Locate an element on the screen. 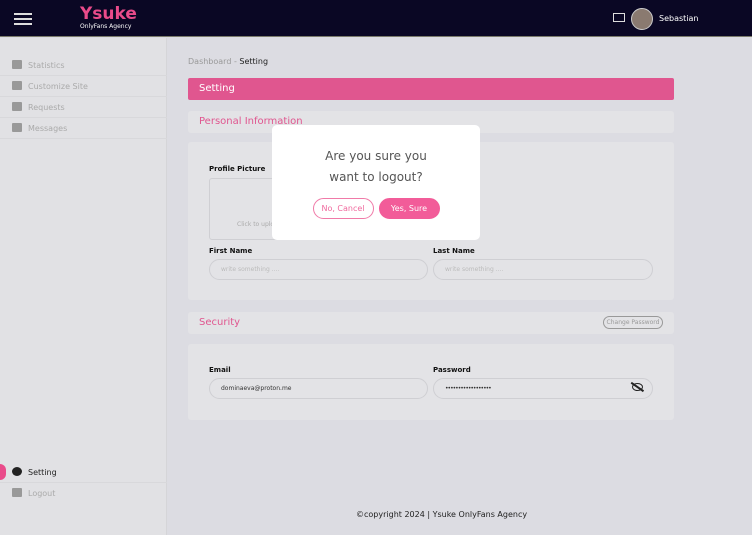  logo: Ysuke OnlyFans Agency is located at coordinates (108, 17).